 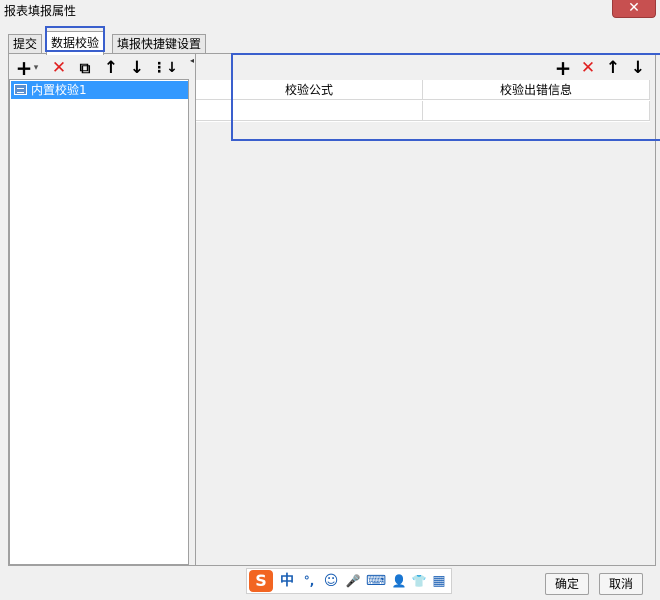 I want to click on delete-row-icon: ✕, so click(x=588, y=68).